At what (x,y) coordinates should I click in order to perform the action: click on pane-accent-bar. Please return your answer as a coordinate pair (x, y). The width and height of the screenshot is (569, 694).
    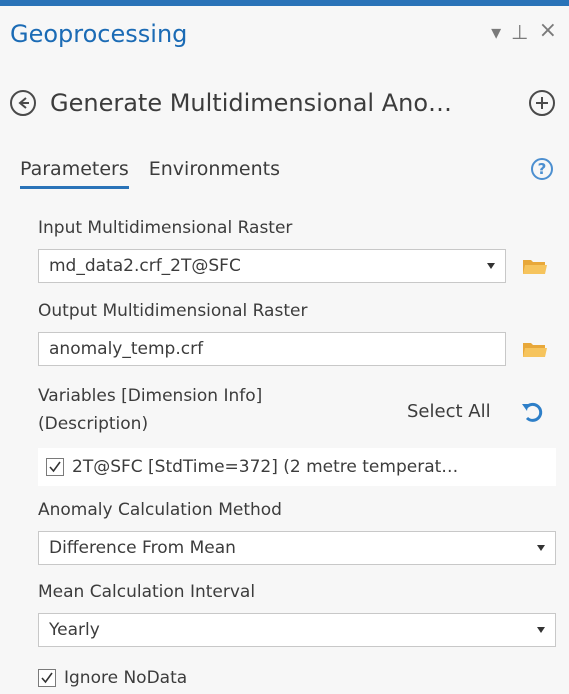
    Looking at the image, I should click on (284, 3).